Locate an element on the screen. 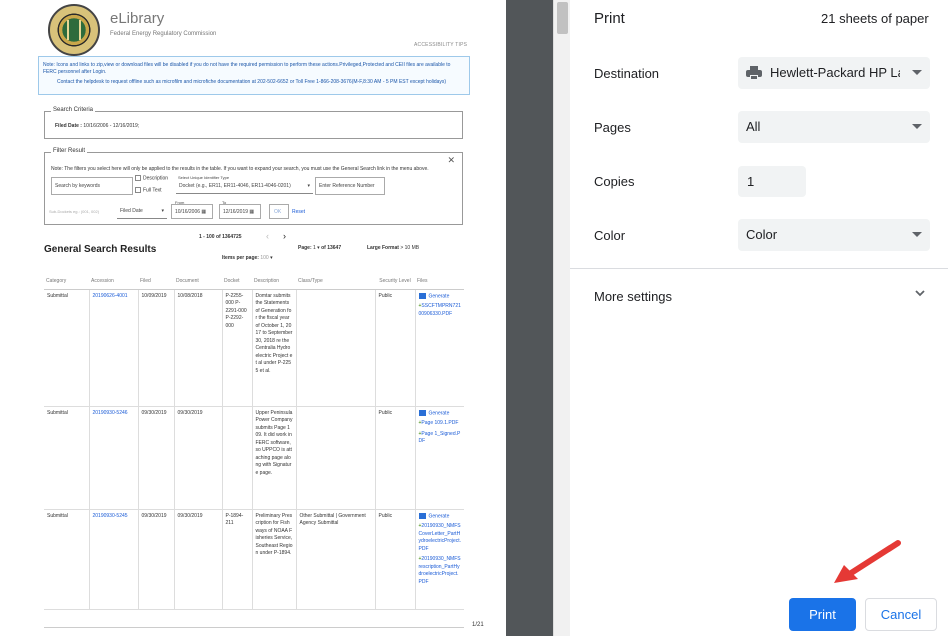 The height and width of the screenshot is (636, 948). date-type-value: Filed Date is located at coordinates (131, 211).